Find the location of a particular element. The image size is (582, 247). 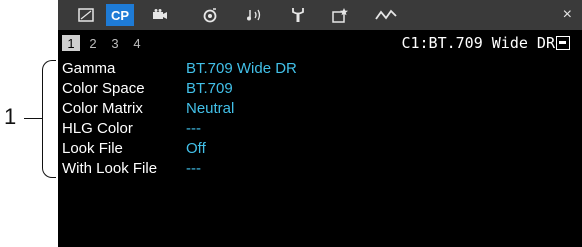

page-3: 3 is located at coordinates (115, 43).